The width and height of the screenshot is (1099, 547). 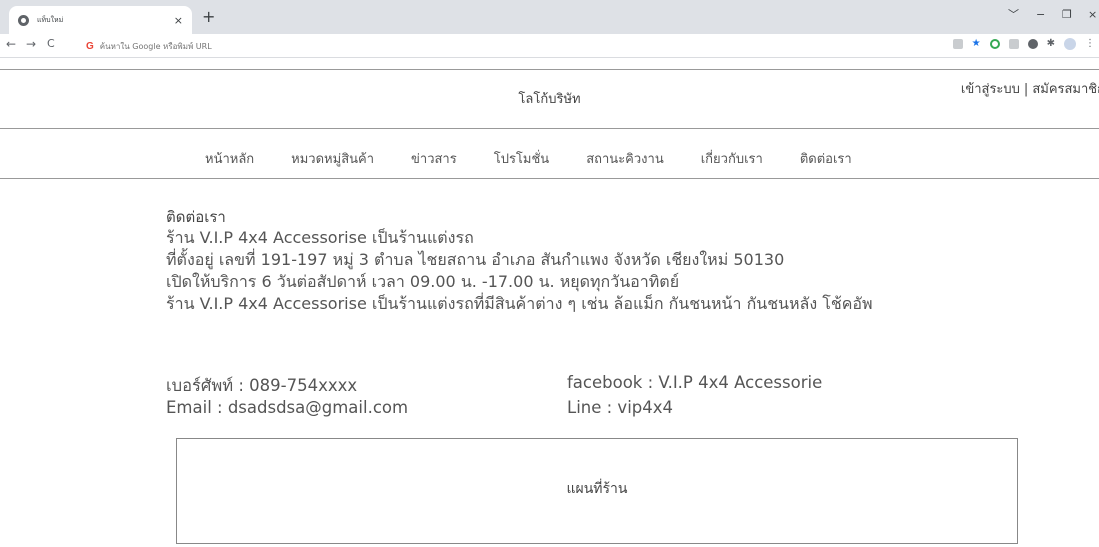 What do you see at coordinates (549, 17) in the screenshot?
I see `browser-tabstrip: แท็บใหม่ × + ﹀ − ❐ ×` at bounding box center [549, 17].